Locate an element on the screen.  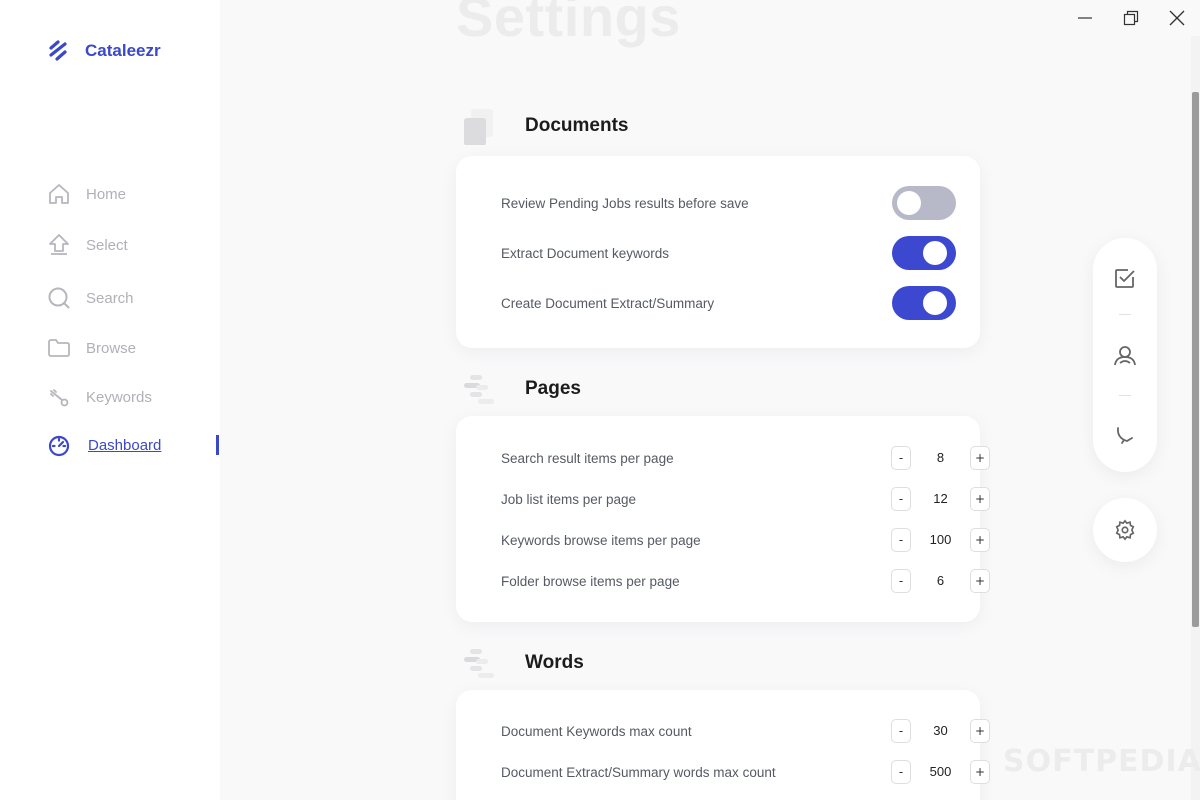
close-icon is located at coordinates (1177, 18).